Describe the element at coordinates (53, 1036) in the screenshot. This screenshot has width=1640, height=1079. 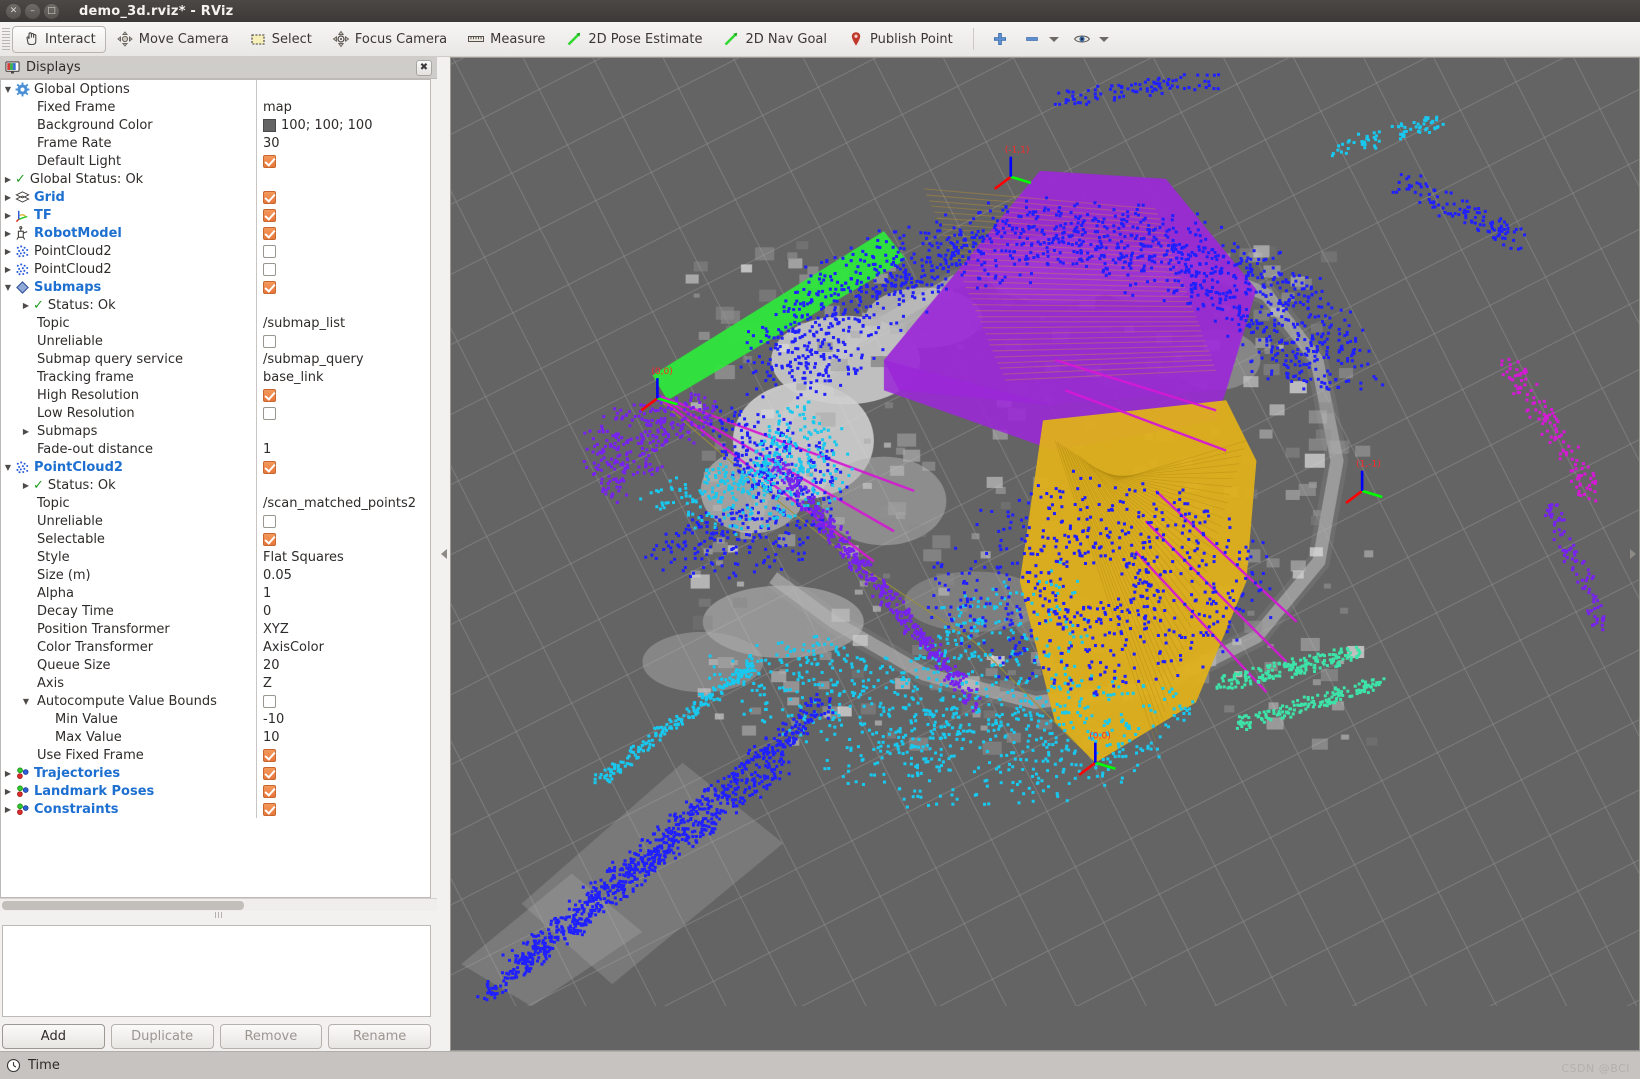
I see `add-button: Add` at that location.